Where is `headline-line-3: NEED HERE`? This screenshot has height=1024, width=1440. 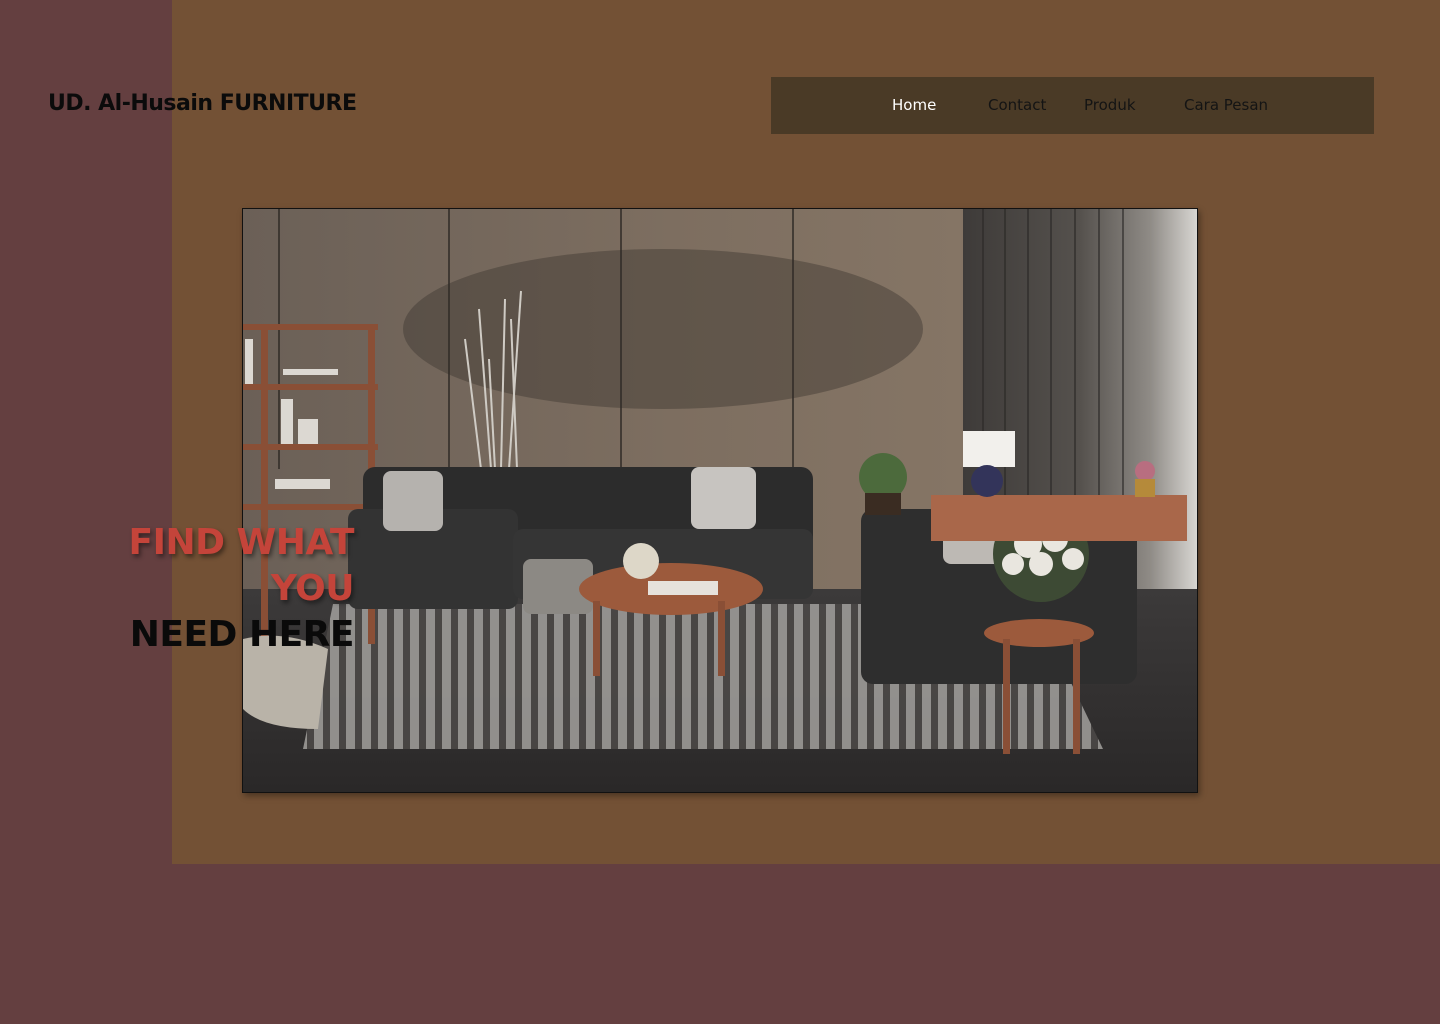 headline-line-3: NEED HERE is located at coordinates (242, 634).